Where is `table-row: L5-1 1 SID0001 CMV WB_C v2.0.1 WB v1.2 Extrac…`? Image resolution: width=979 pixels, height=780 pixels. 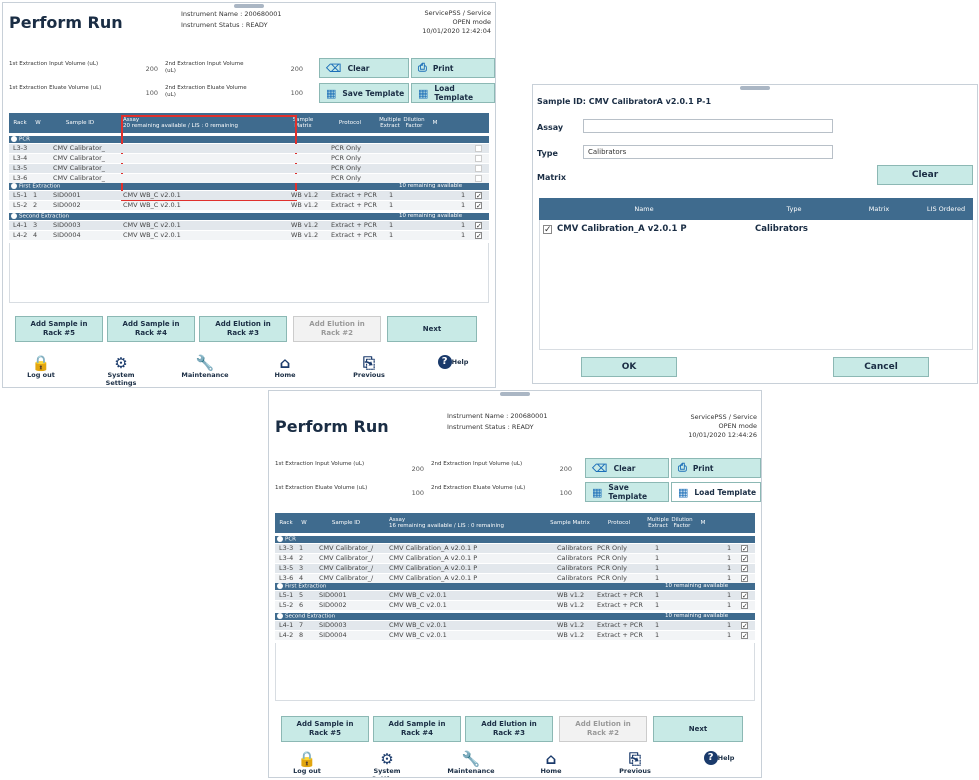 table-row: L5-1 1 SID0001 CMV WB_C v2.0.1 WB v1.2 Extrac… is located at coordinates (249, 195).